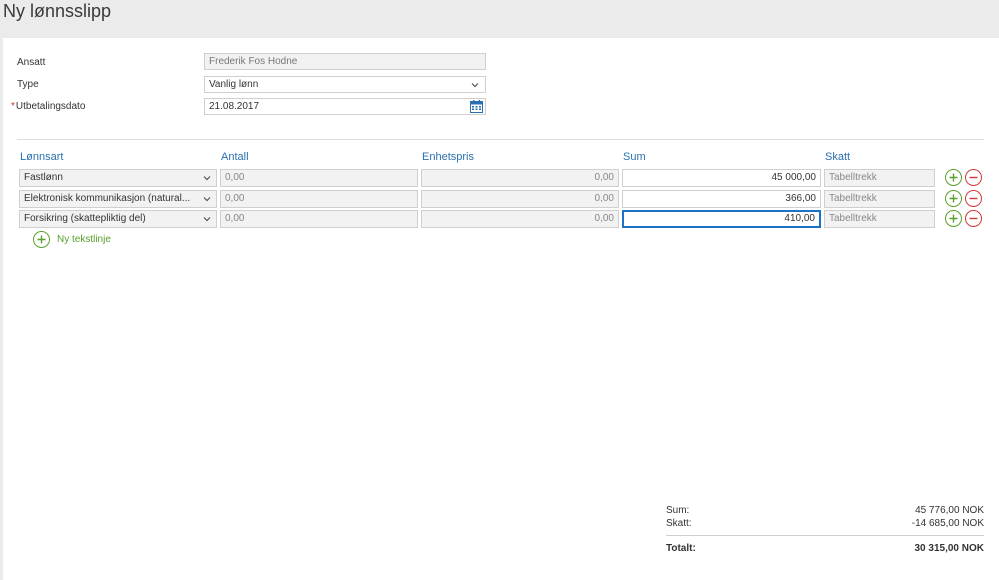  Describe the element at coordinates (681, 548) in the screenshot. I see `totals-total-label: Totalt:` at that location.